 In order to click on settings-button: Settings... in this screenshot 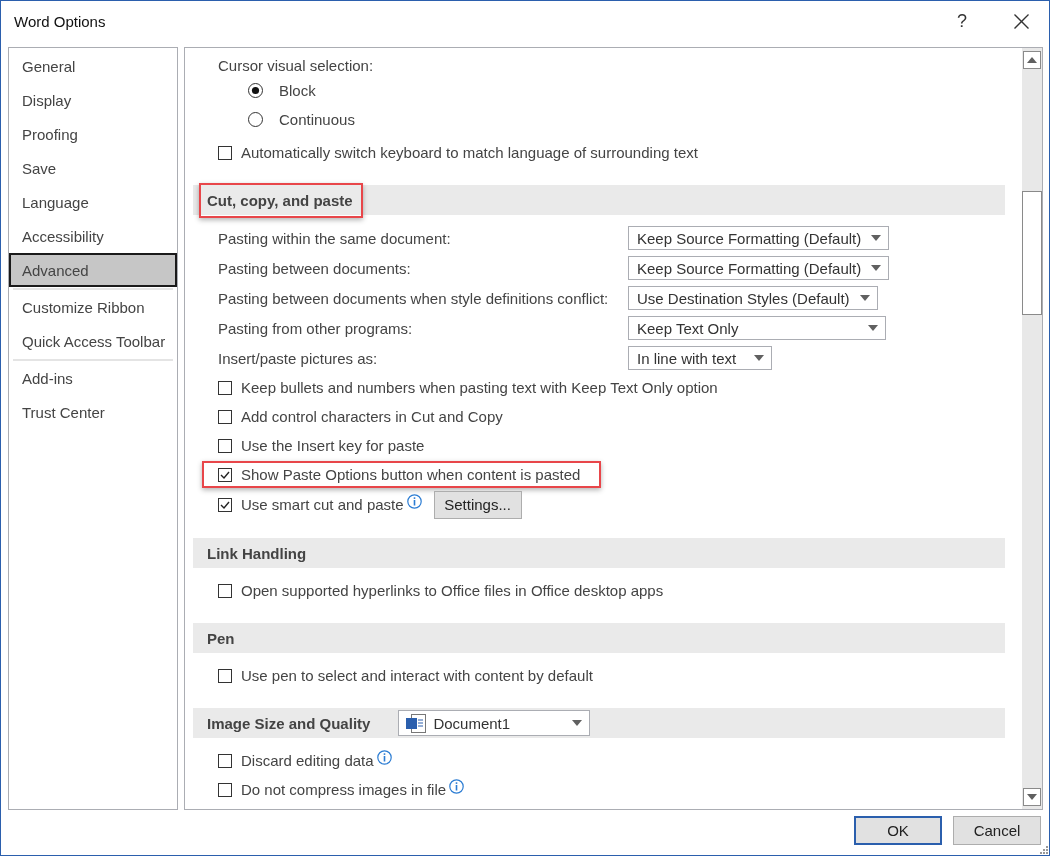, I will do `click(477, 504)`.